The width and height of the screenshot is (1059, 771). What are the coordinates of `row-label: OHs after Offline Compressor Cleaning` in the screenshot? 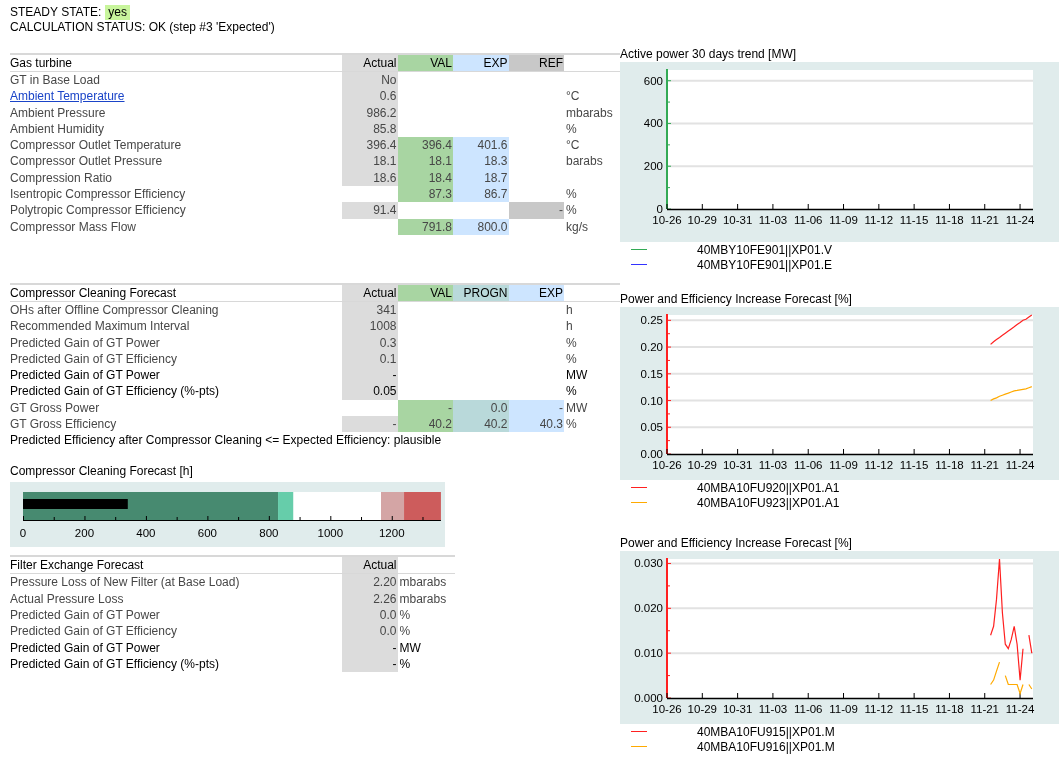 It's located at (115, 310).